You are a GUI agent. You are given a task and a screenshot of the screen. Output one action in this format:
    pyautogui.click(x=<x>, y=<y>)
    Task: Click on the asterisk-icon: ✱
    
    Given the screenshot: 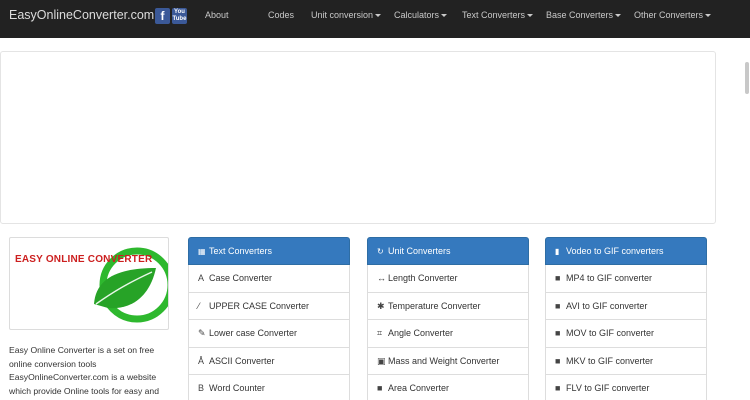 What is the action you would take?
    pyautogui.click(x=381, y=305)
    